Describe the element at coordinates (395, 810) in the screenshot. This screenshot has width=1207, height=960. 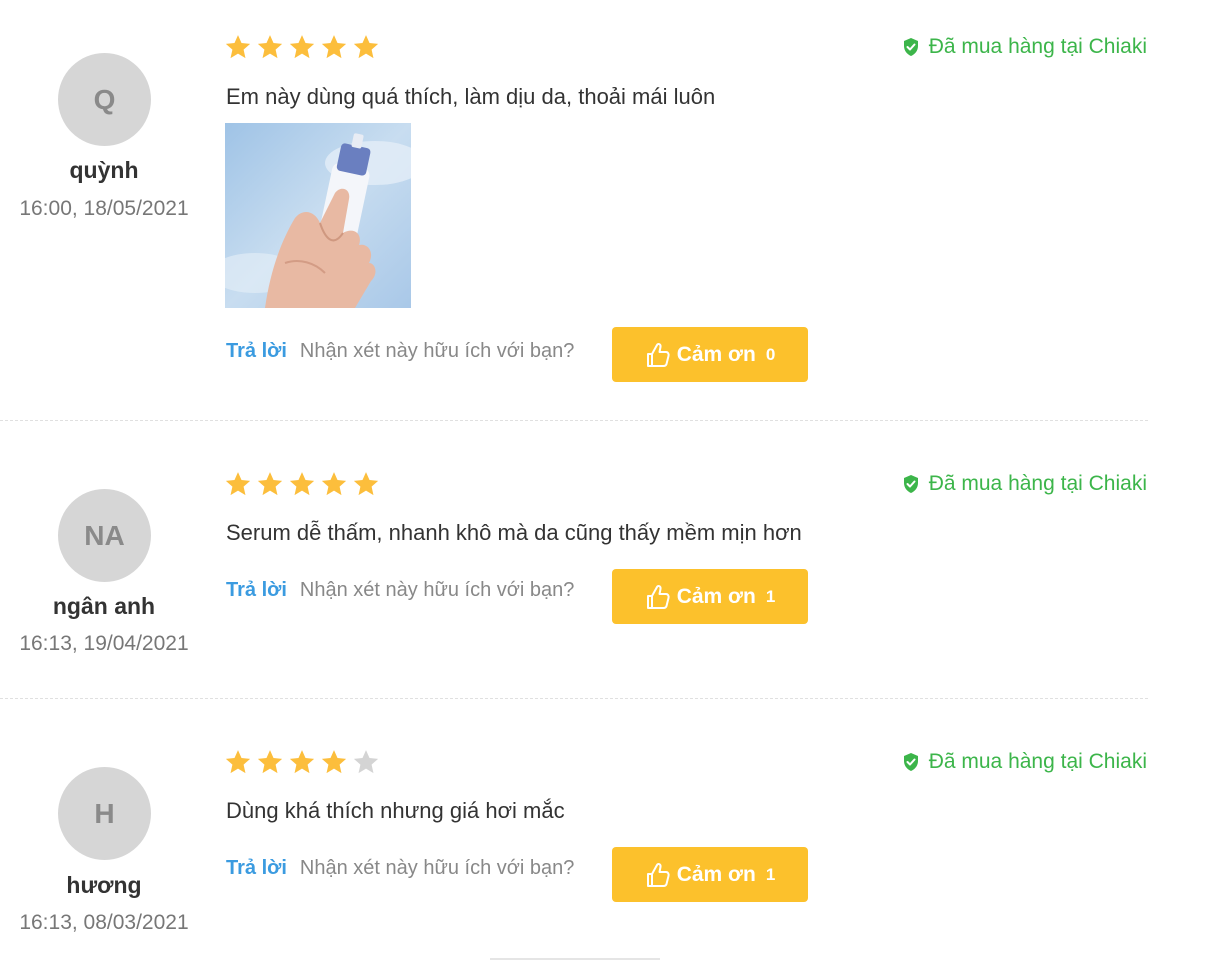
I see `review-comment: Dùng khá thích nhưng giá hơi mắc` at that location.